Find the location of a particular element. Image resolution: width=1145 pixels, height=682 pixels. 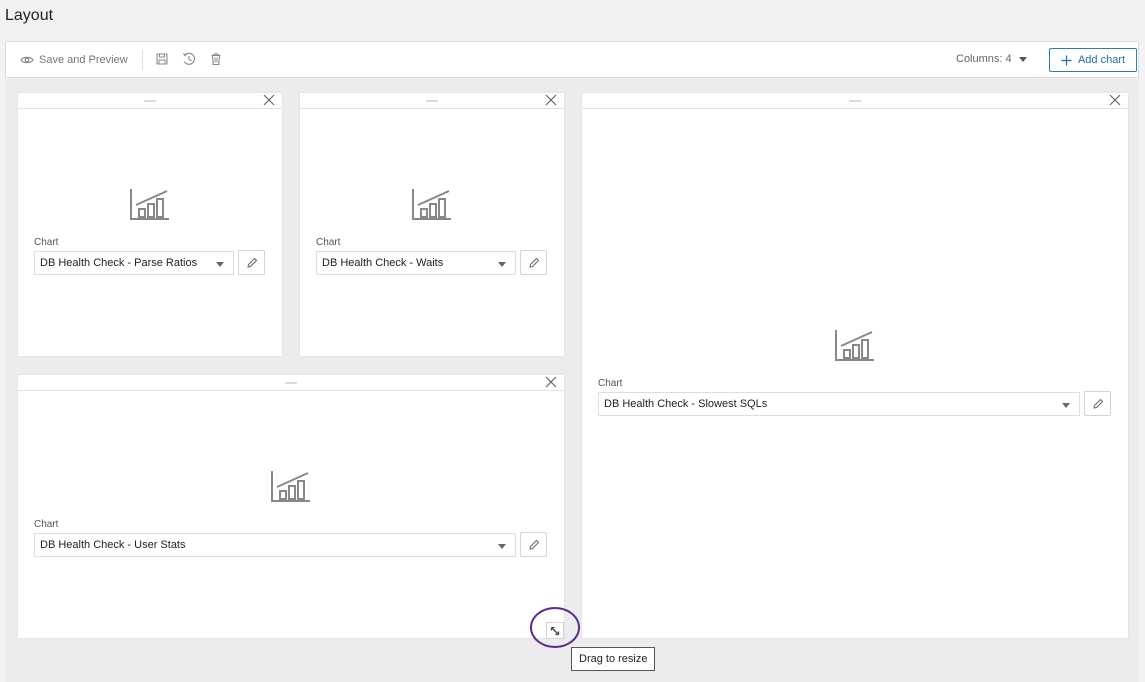

resize-handle is located at coordinates (555, 630).